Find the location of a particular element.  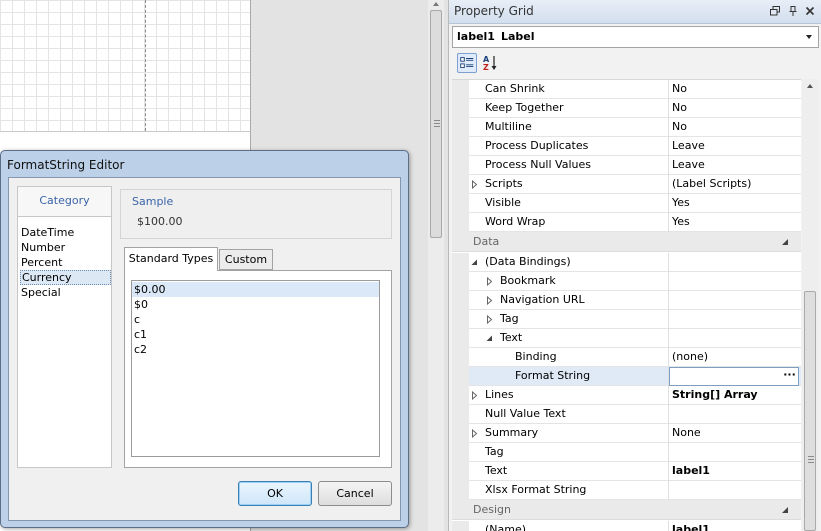

property-row: Scripts (Label Scripts) is located at coordinates (626, 184).